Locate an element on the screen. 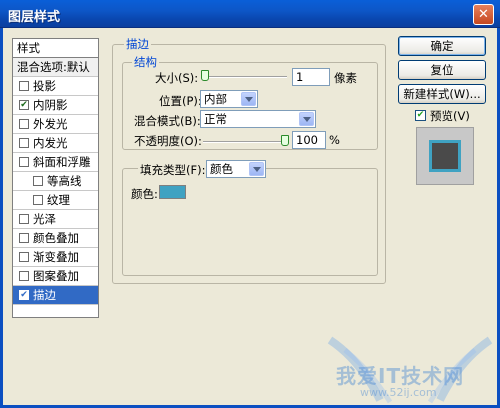  style-list-item-label: 颜色叠加 is located at coordinates (56, 238).